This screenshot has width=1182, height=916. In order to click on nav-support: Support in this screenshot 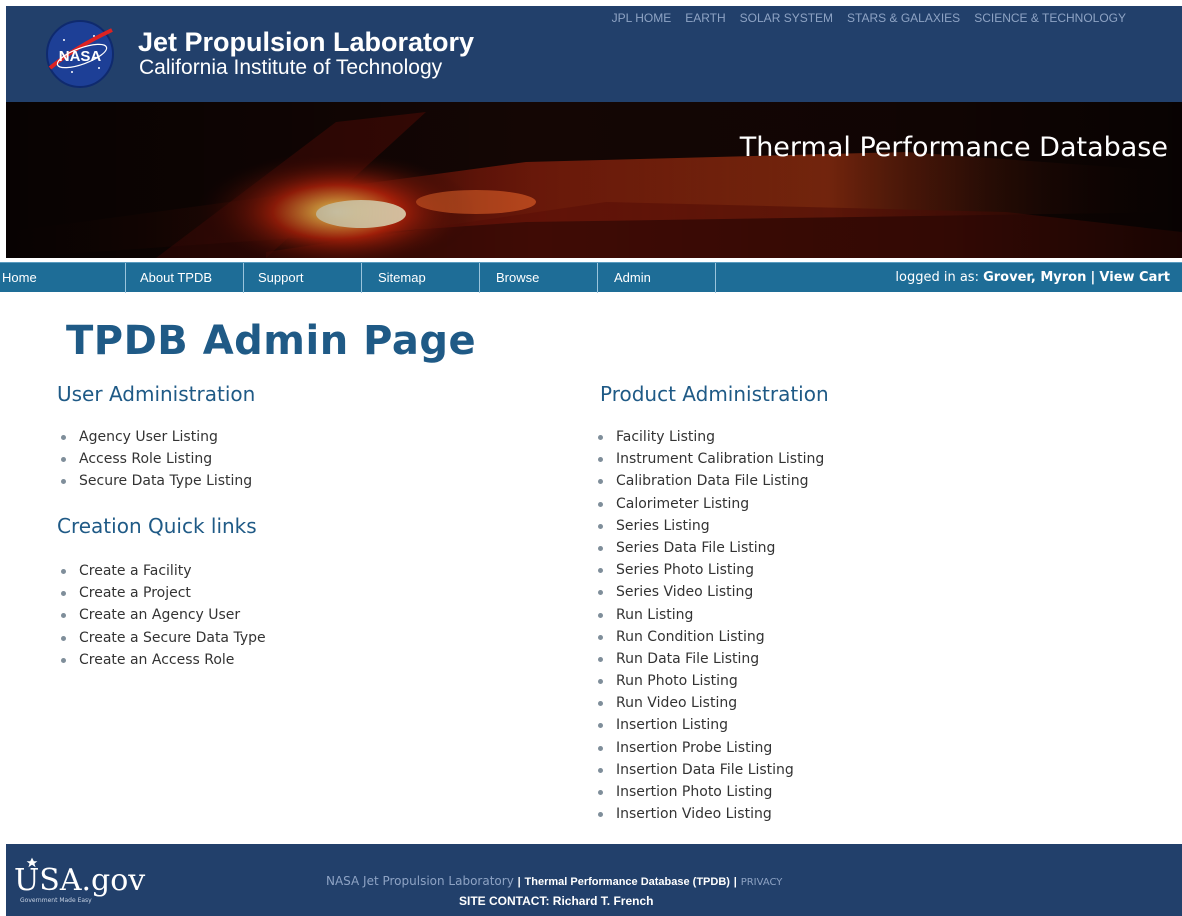, I will do `click(303, 278)`.